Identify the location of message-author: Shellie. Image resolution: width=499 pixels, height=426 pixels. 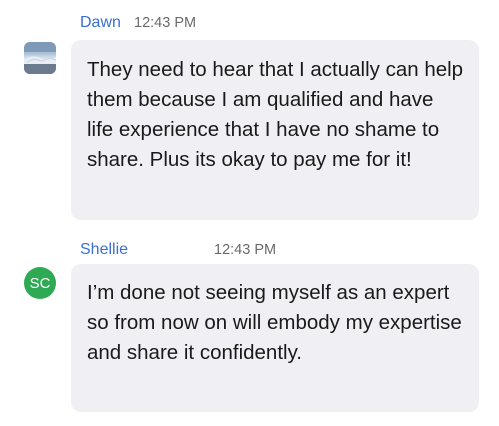
(104, 250).